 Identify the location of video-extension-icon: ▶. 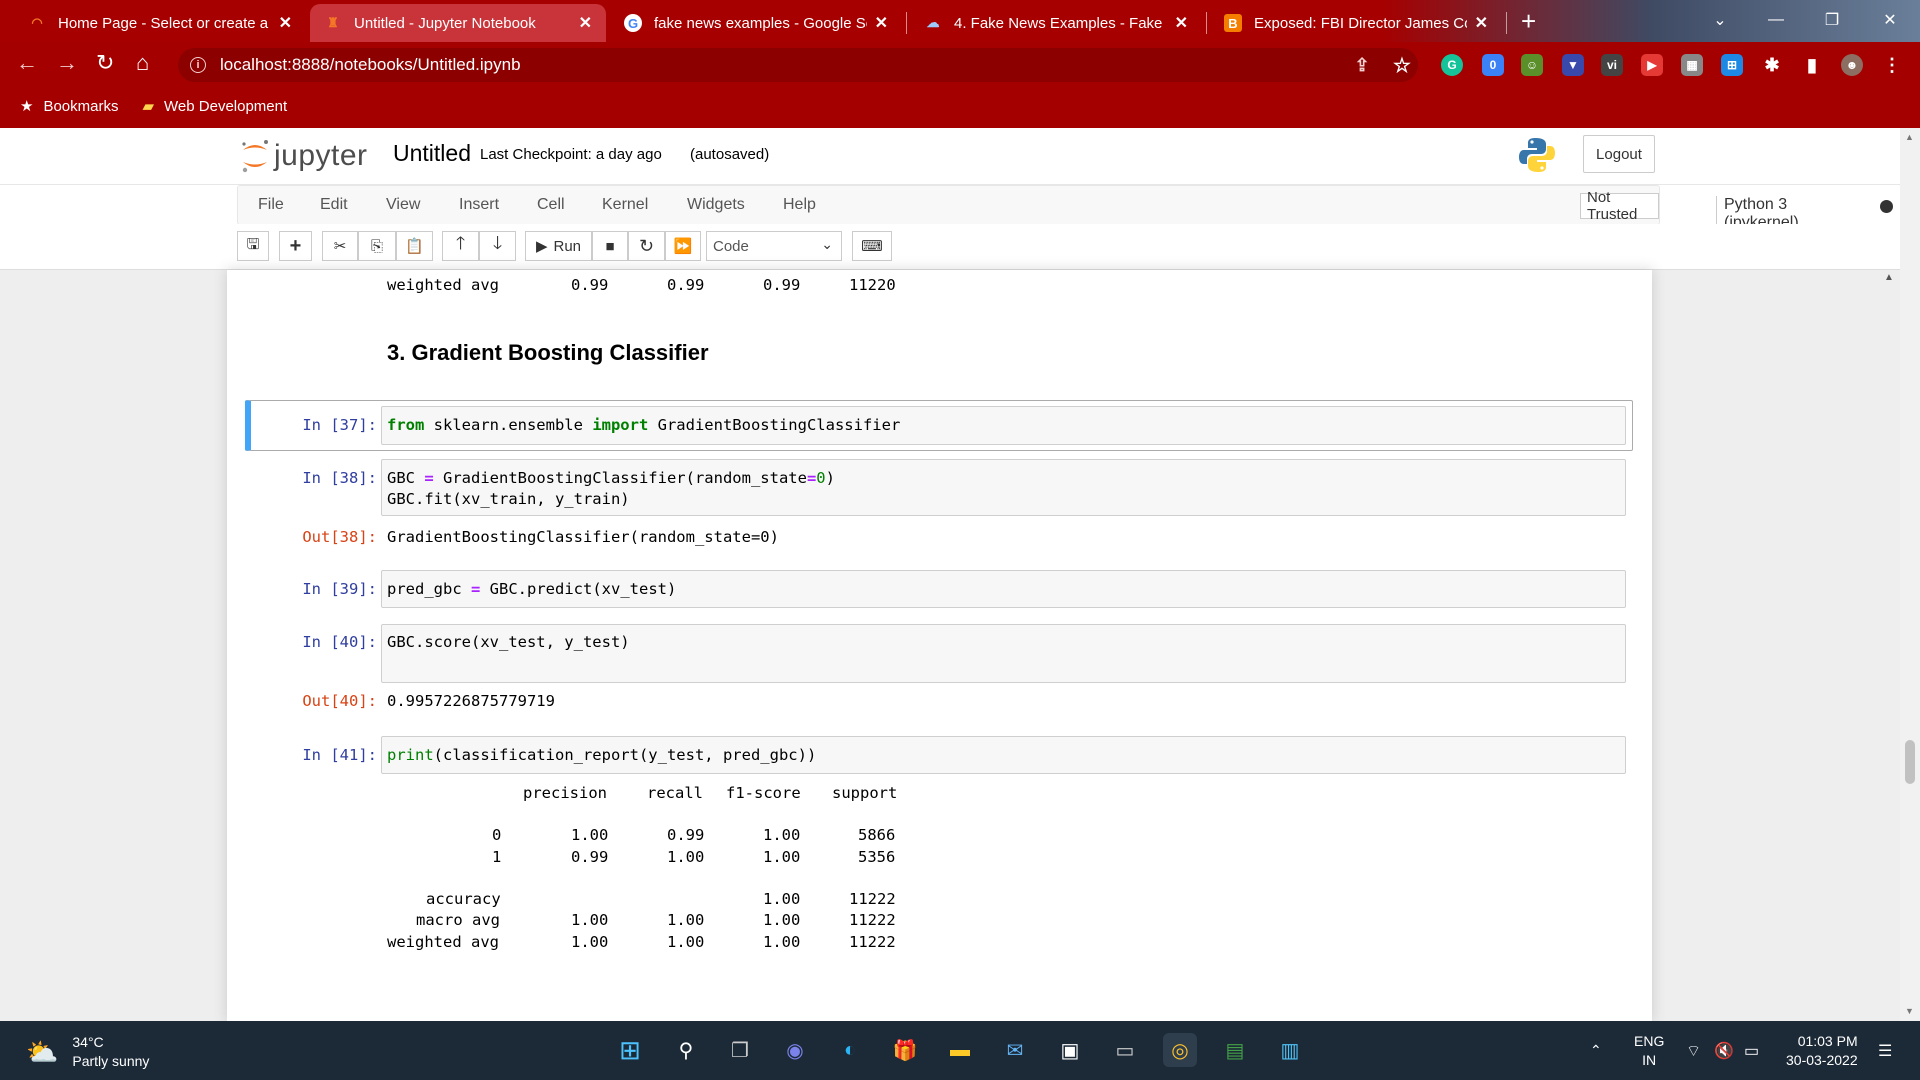
(1652, 65).